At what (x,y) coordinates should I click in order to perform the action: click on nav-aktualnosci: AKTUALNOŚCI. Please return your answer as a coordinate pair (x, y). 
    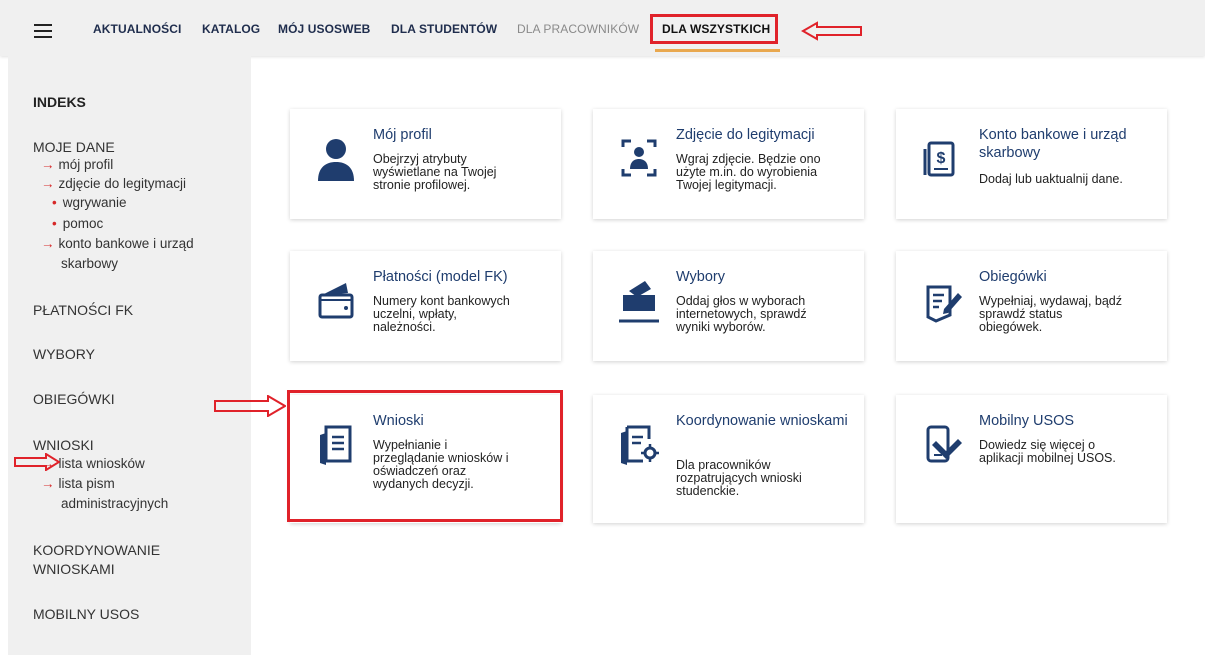
    Looking at the image, I should click on (137, 29).